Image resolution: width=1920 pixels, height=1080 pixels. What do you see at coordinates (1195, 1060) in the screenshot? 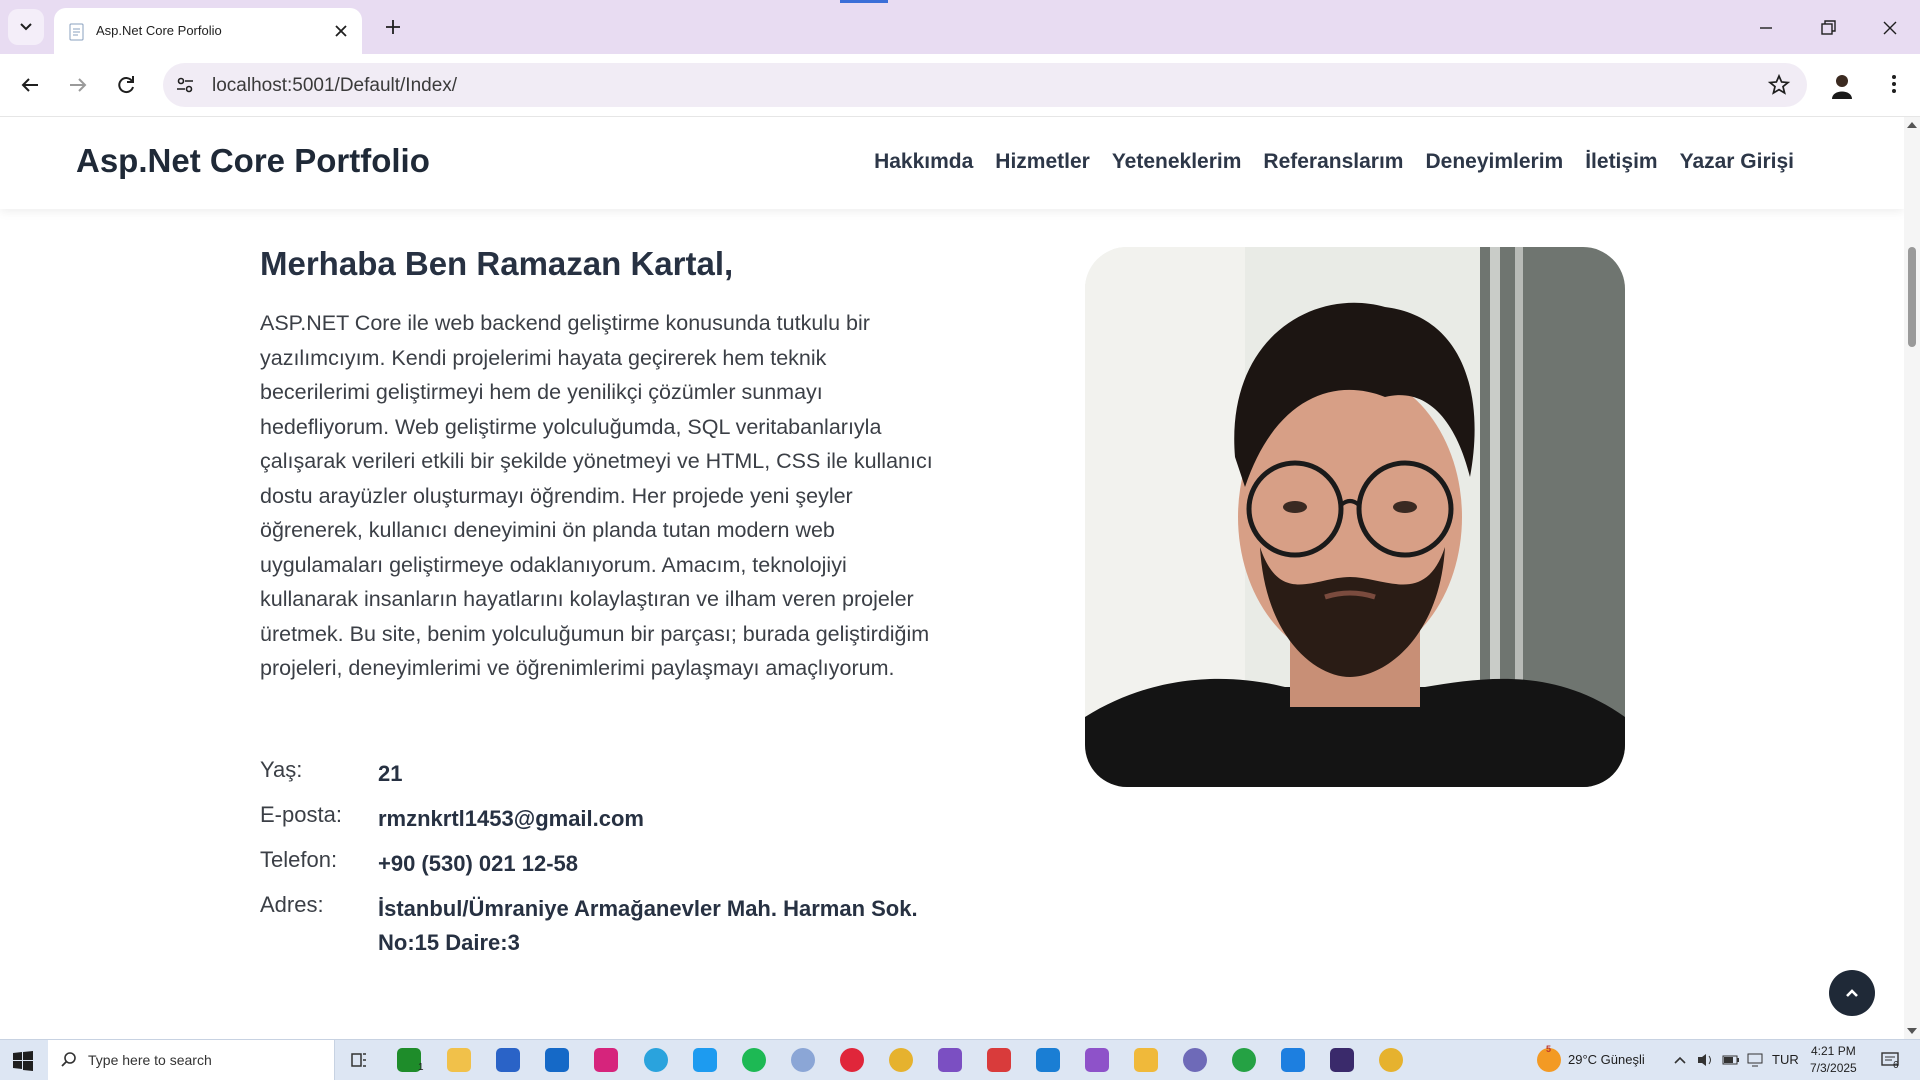
I see `edge-dev-icon` at bounding box center [1195, 1060].